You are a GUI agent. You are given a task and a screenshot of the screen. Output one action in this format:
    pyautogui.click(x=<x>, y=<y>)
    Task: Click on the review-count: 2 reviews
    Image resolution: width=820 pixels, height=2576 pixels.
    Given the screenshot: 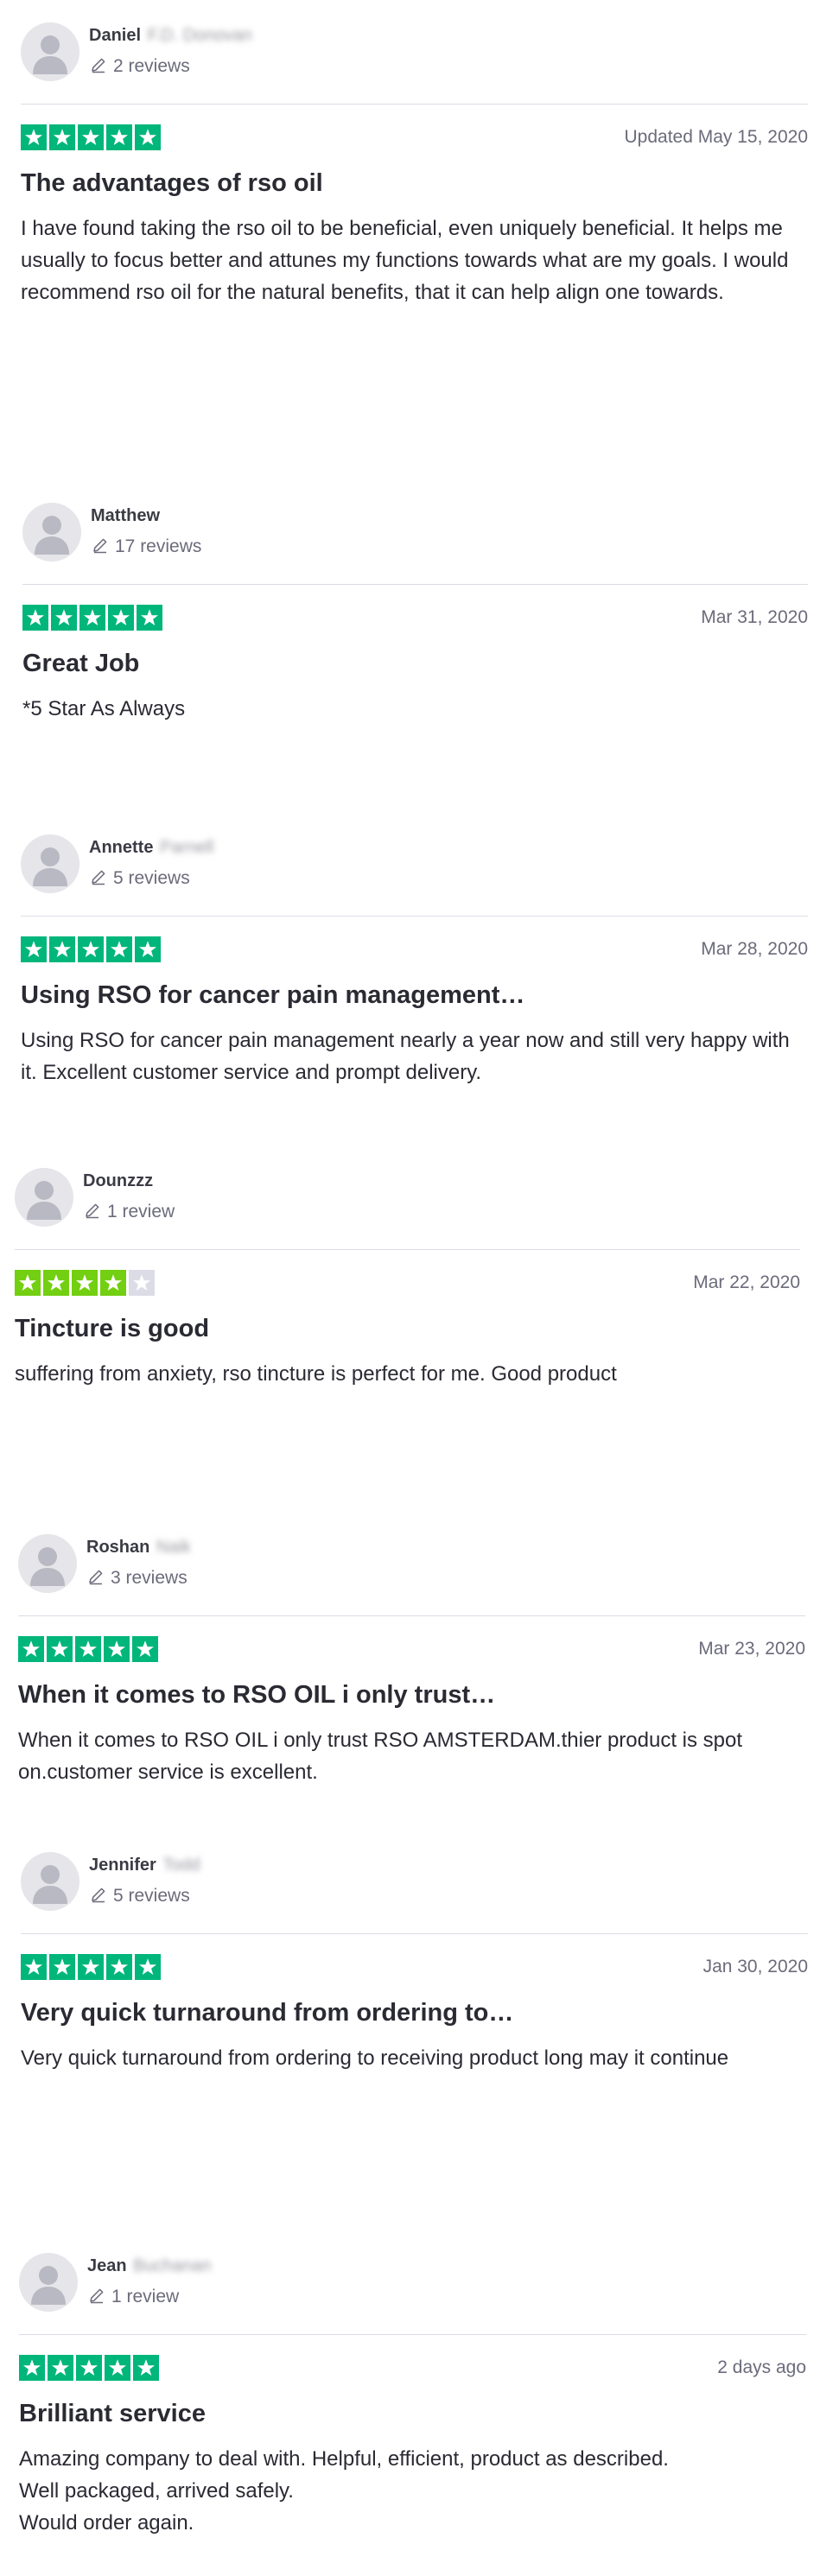 What is the action you would take?
    pyautogui.click(x=139, y=66)
    